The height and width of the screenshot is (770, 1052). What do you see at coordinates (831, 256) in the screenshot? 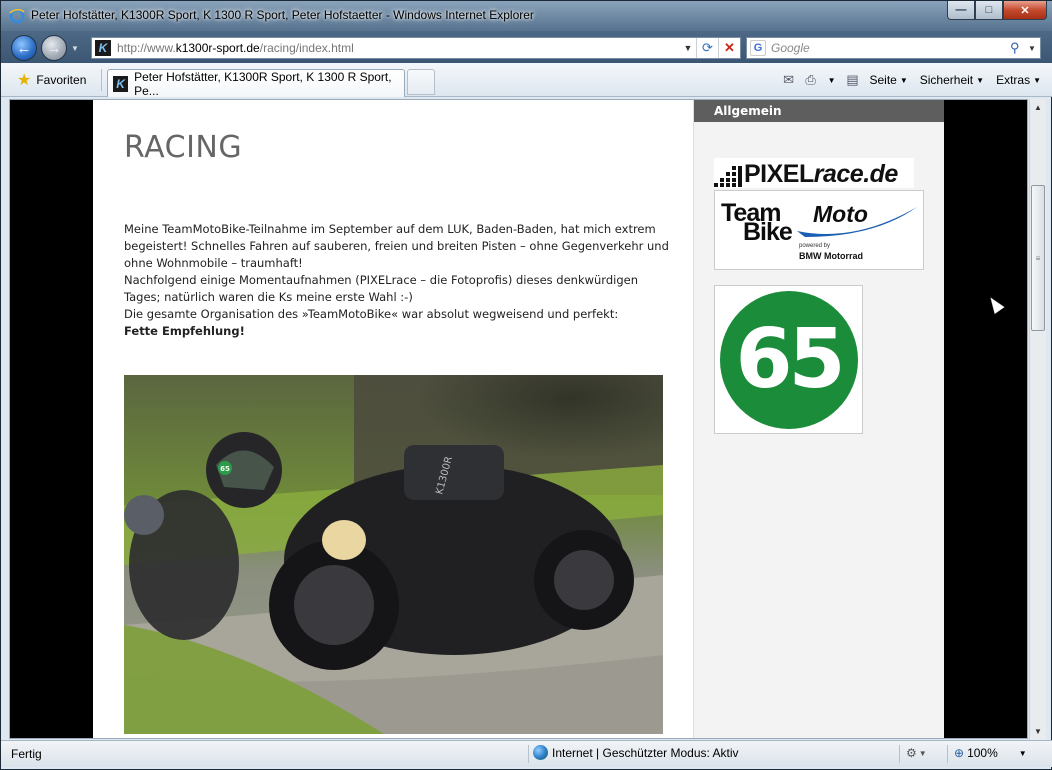
I see `logo-sponsor-text: BMW Motorrad` at bounding box center [831, 256].